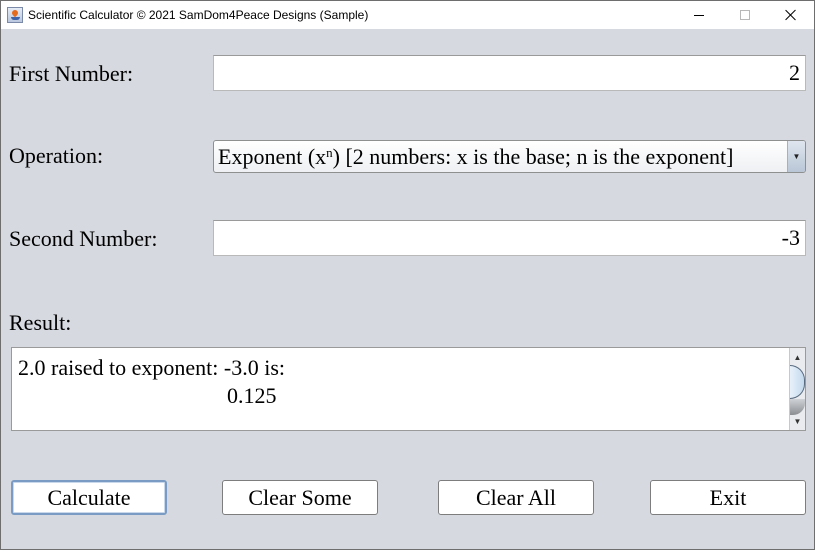  I want to click on operation-text-prefix: Exponent (x, so click(272, 156).